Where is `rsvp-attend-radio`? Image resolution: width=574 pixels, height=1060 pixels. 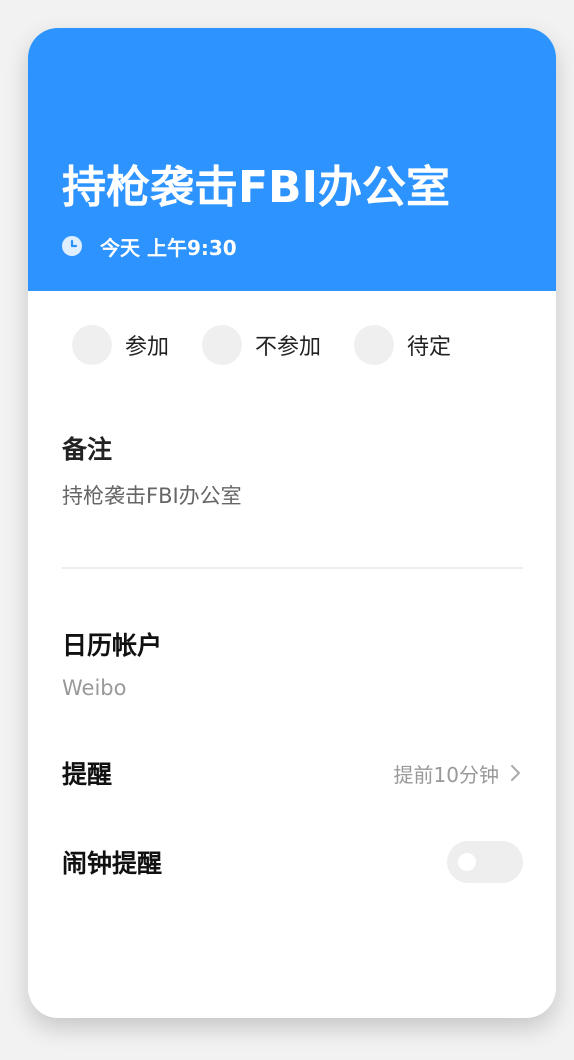
rsvp-attend-radio is located at coordinates (92, 345).